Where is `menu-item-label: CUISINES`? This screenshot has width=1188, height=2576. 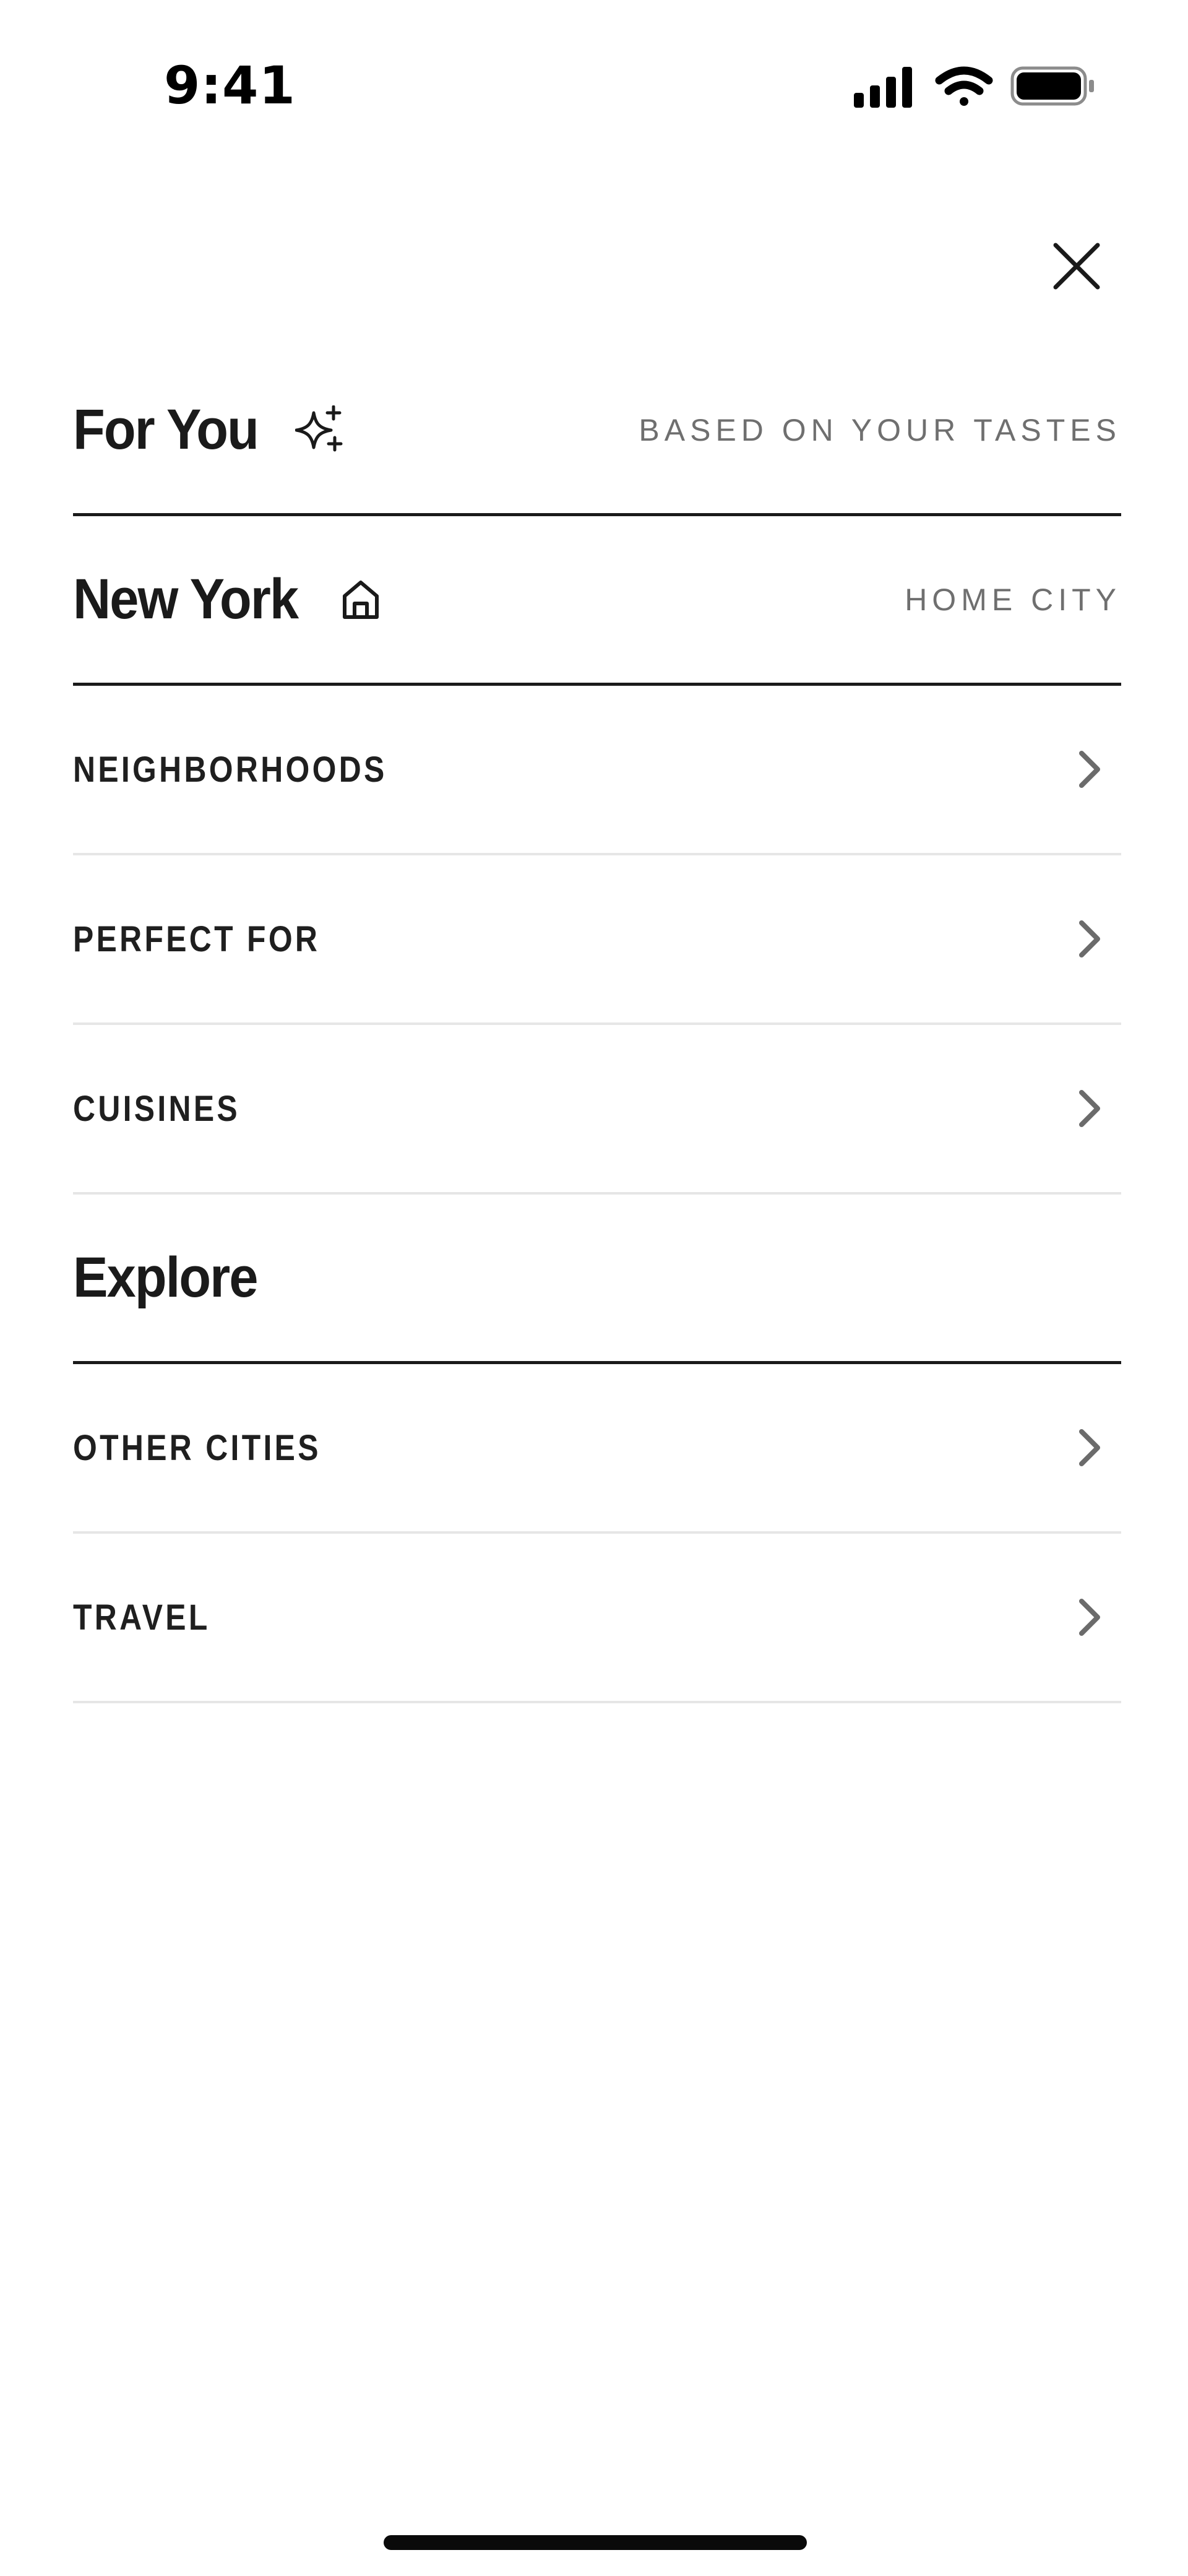 menu-item-label: CUISINES is located at coordinates (156, 1108).